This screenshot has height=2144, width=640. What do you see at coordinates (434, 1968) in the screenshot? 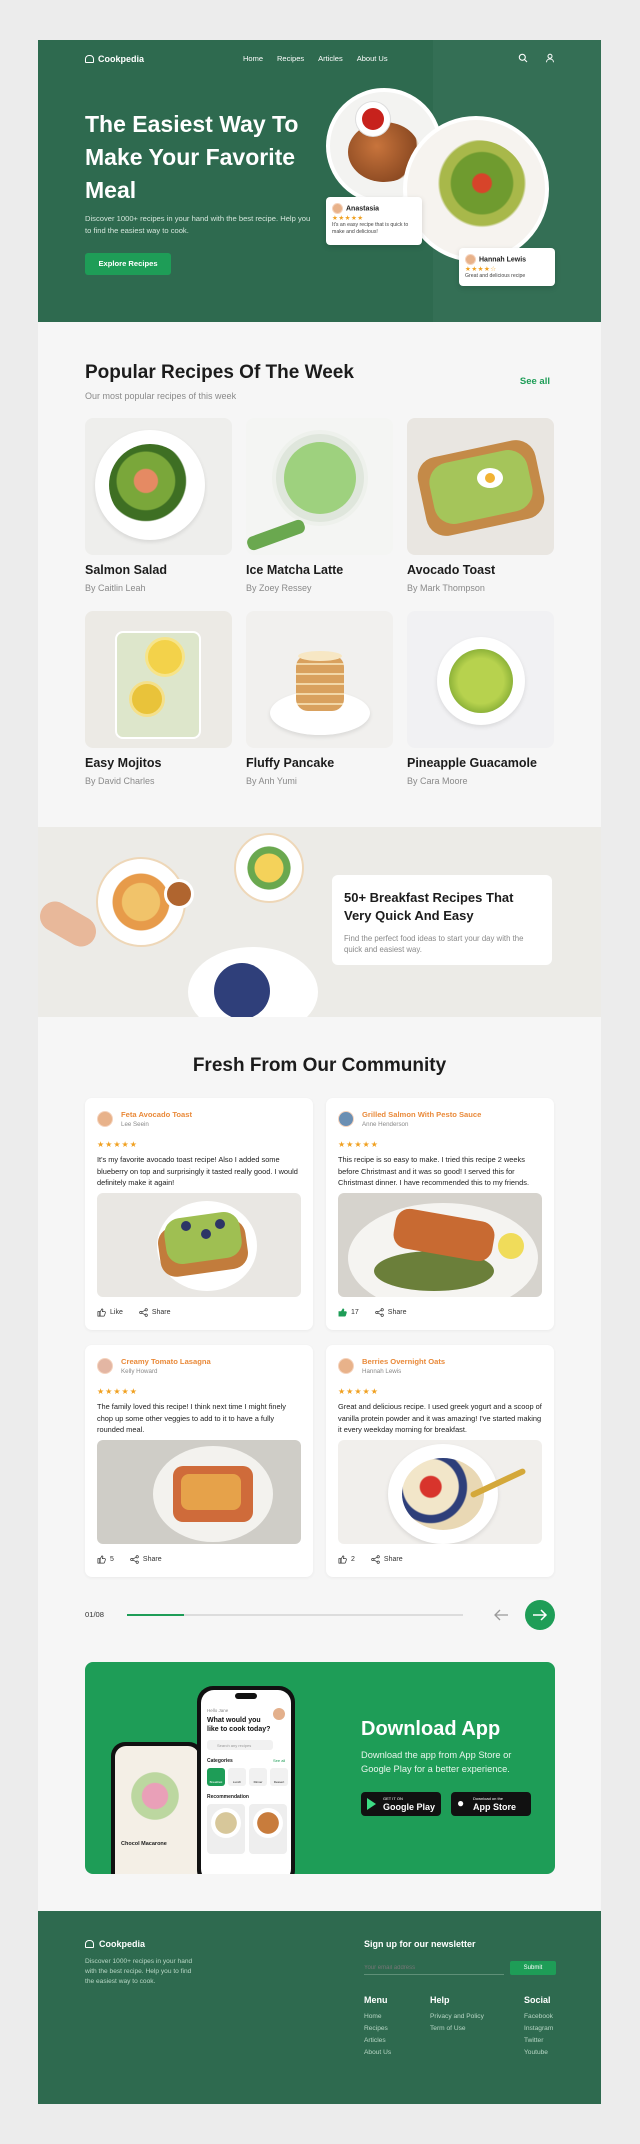
I see `newsletter-email-input` at bounding box center [434, 1968].